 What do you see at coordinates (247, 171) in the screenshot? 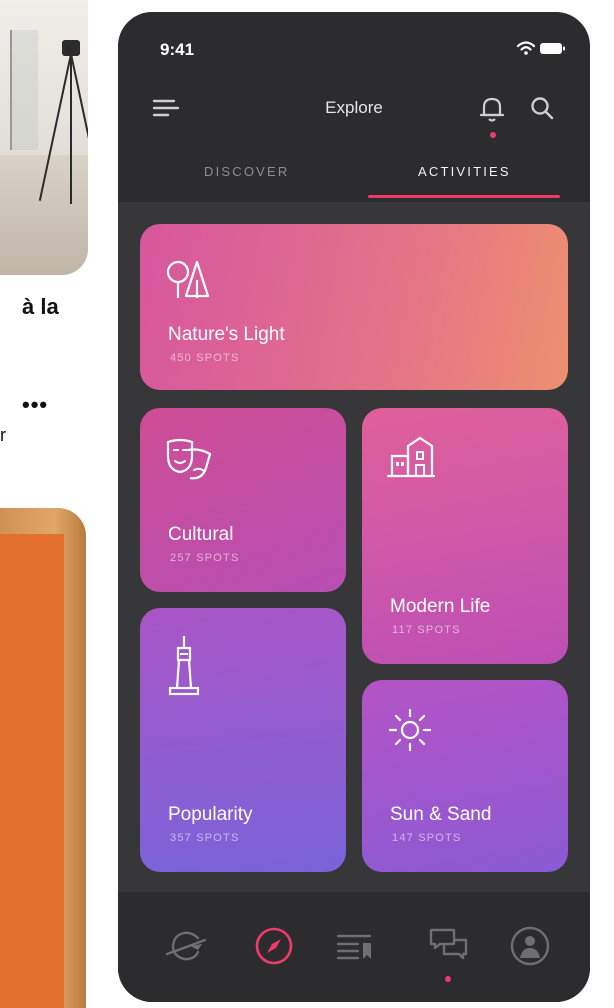
I see `tab-discover: DISCOVER` at bounding box center [247, 171].